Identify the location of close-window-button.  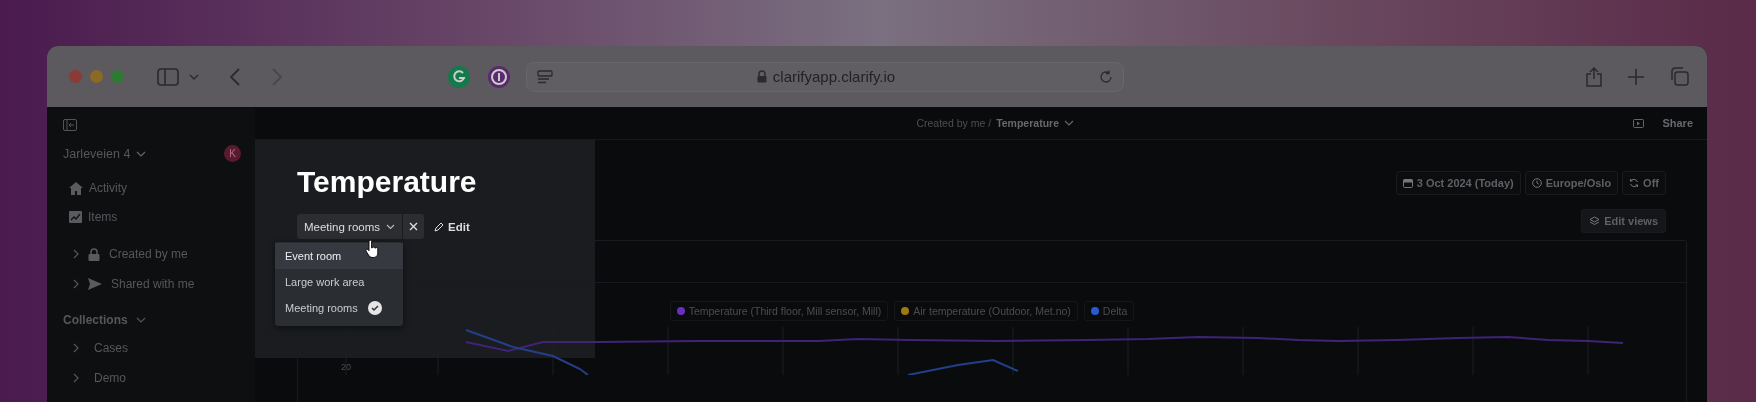
(75, 76).